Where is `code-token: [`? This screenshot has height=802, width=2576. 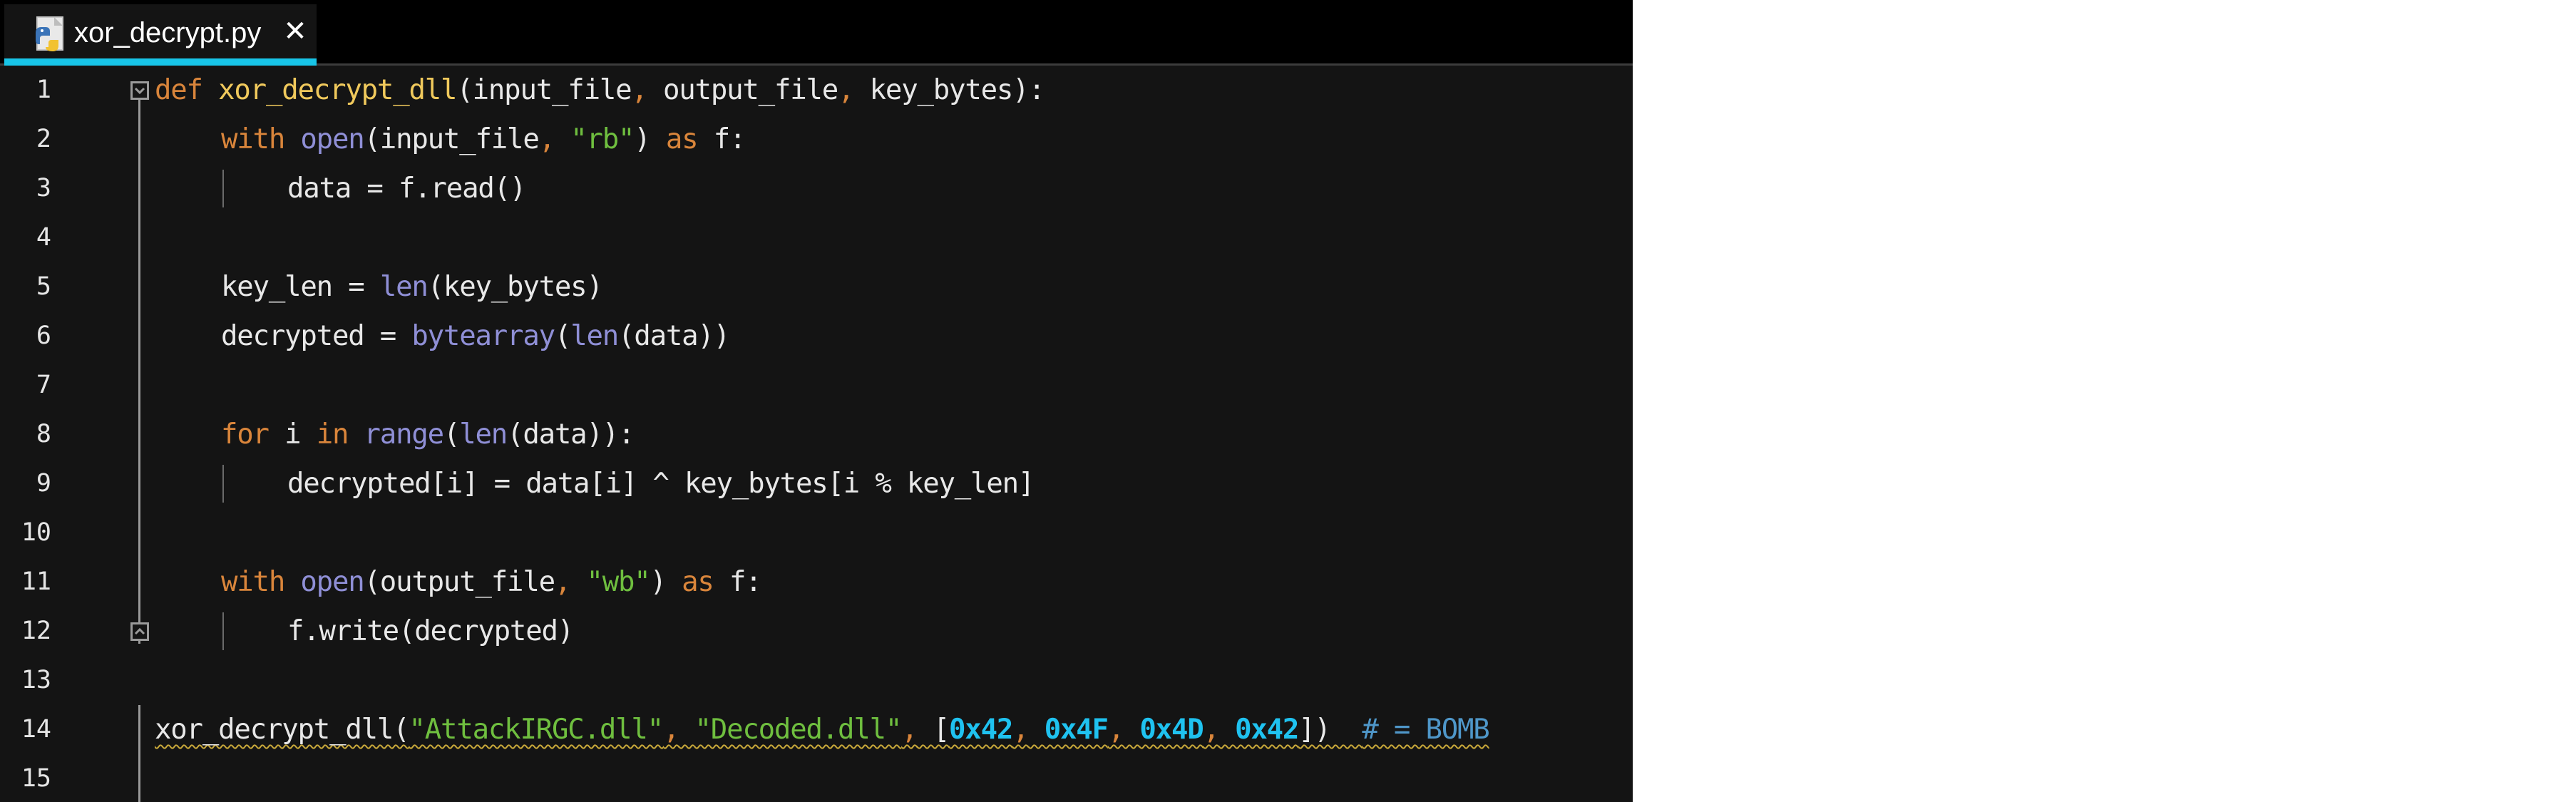
code-token: [ is located at coordinates (933, 730).